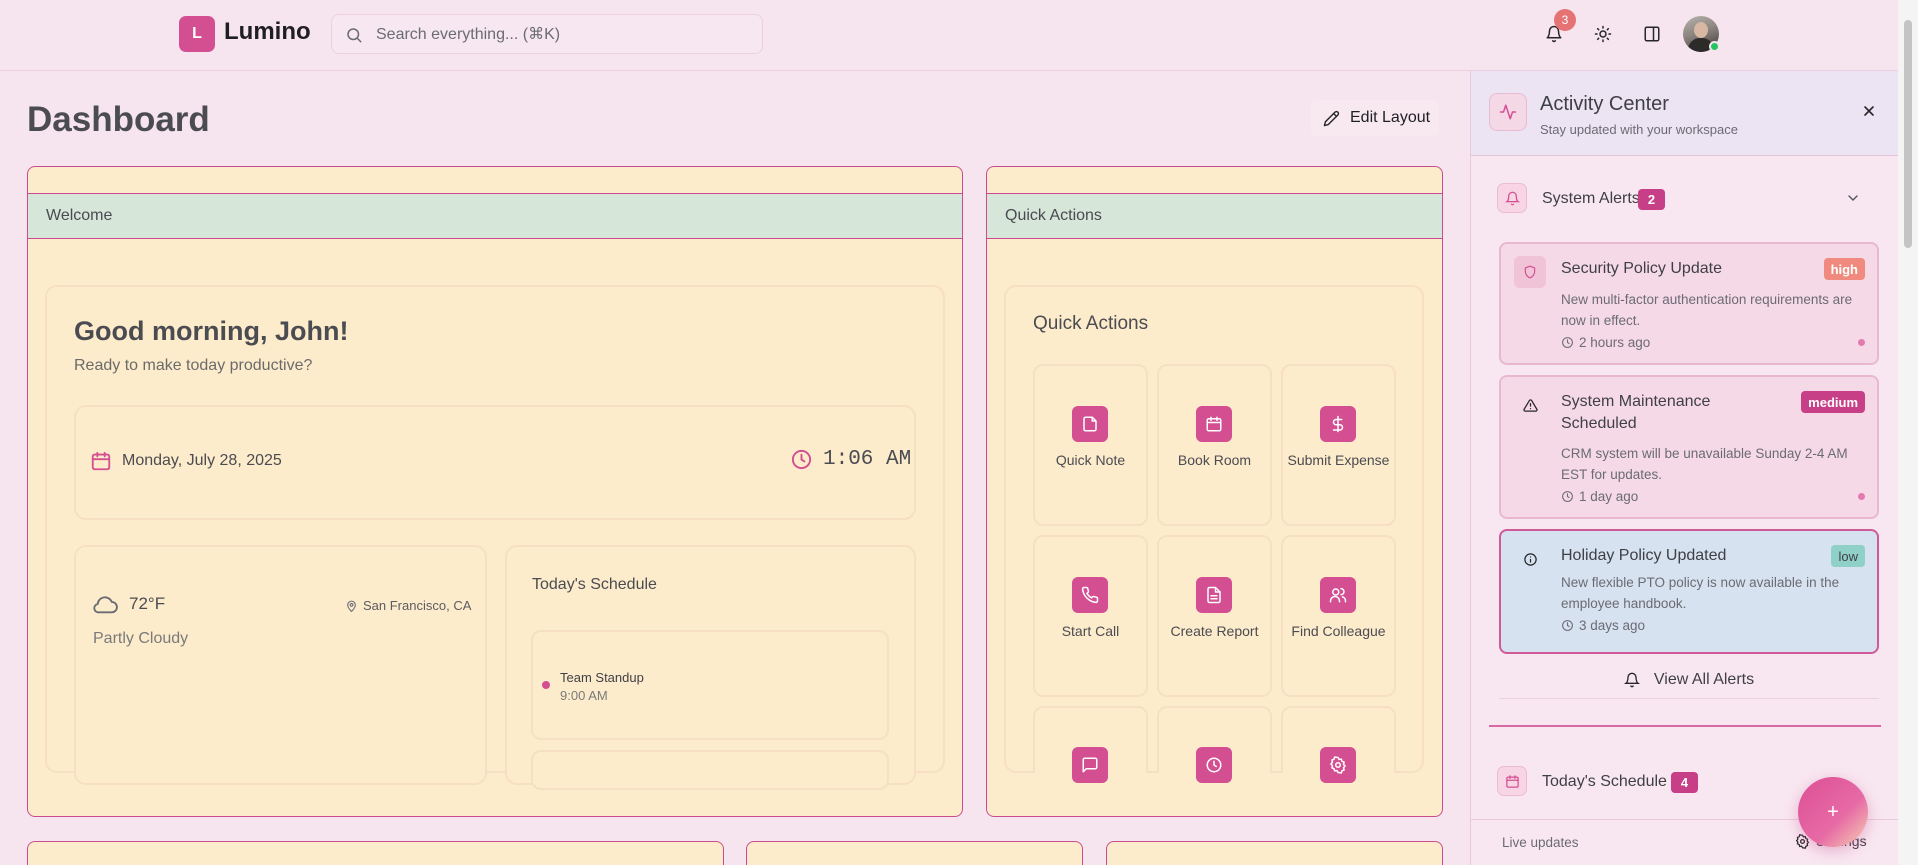  What do you see at coordinates (1652, 34) in the screenshot?
I see `toggle-panel-button` at bounding box center [1652, 34].